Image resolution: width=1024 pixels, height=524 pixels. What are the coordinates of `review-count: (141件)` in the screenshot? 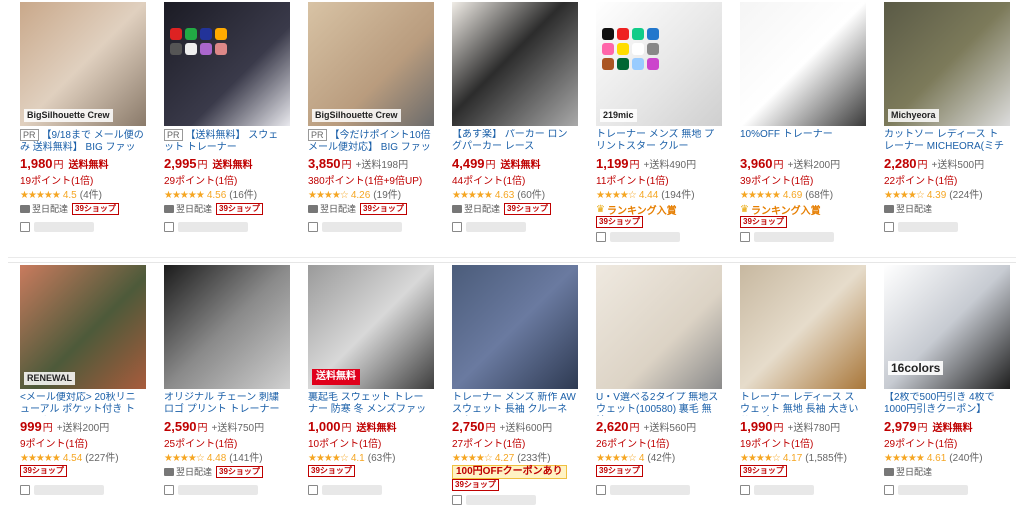 It's located at (245, 458).